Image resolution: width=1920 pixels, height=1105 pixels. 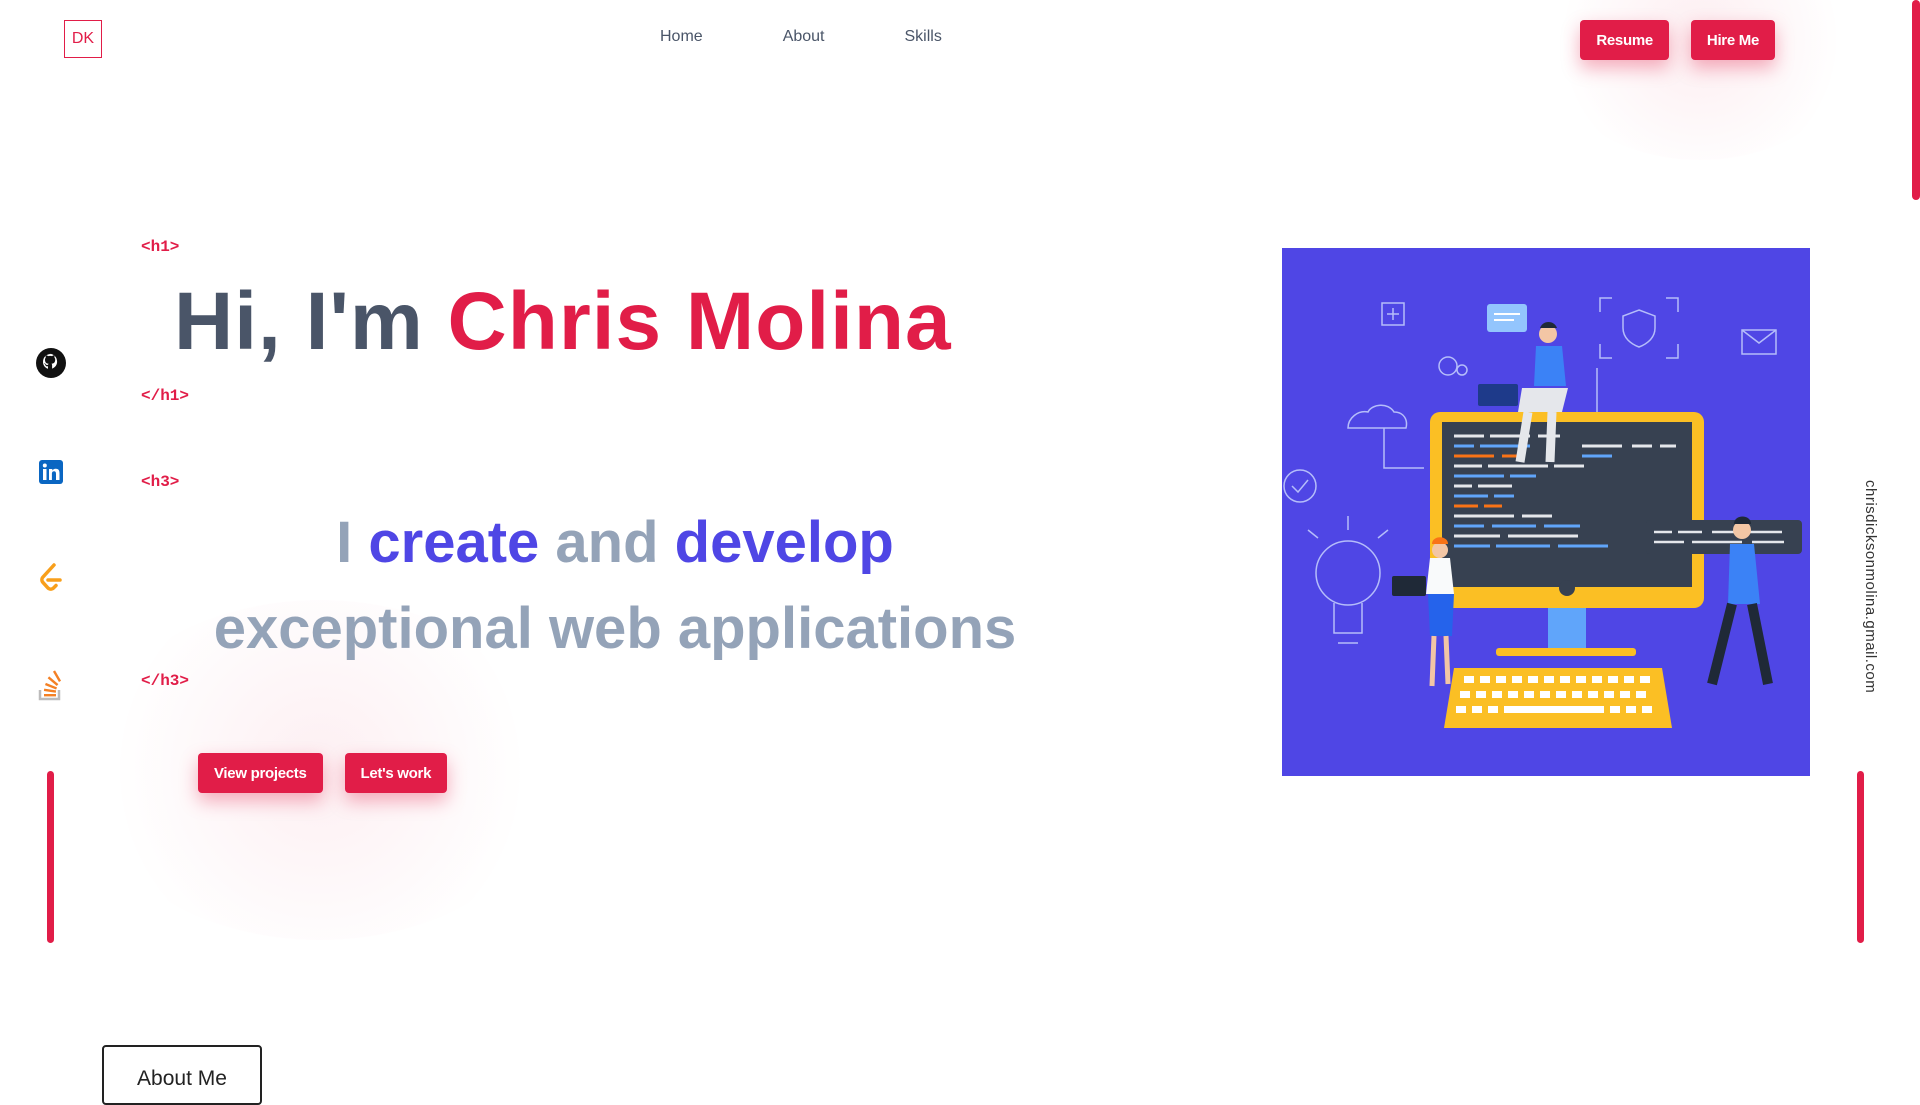 What do you see at coordinates (396, 773) in the screenshot?
I see `lets-work-button: Let's work` at bounding box center [396, 773].